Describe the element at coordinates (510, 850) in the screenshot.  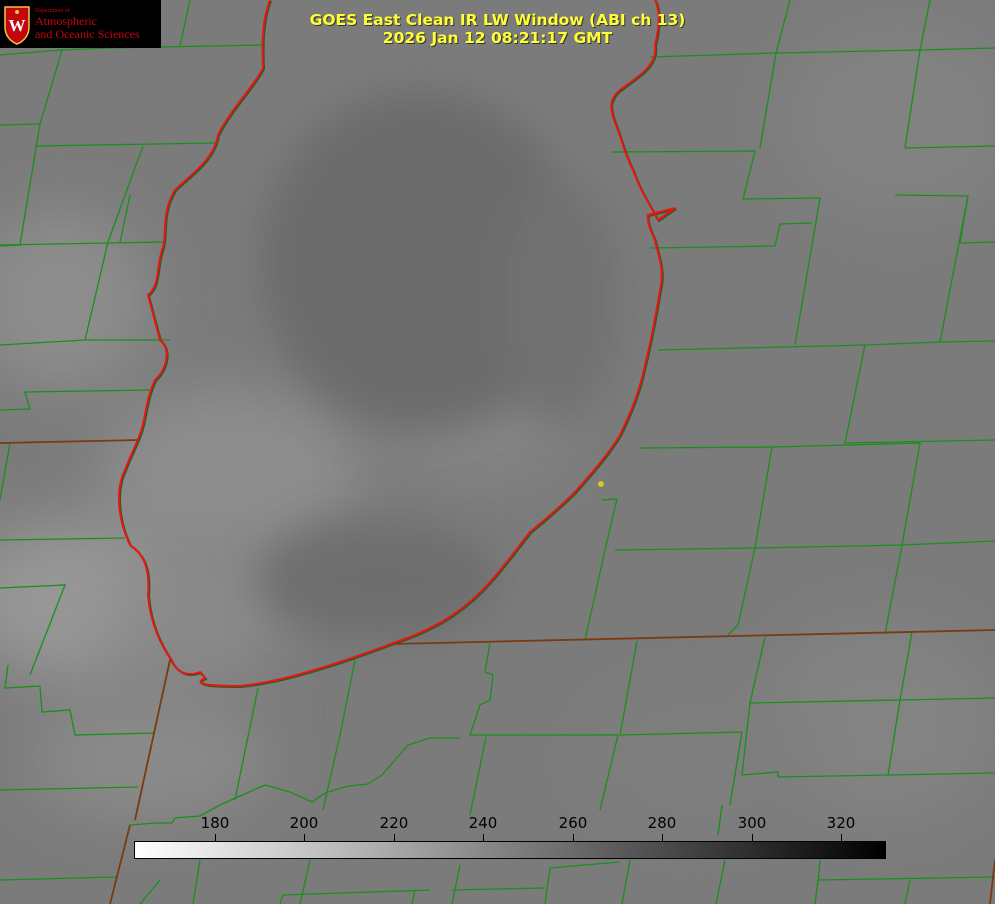
I see `temperature-colorbar` at that location.